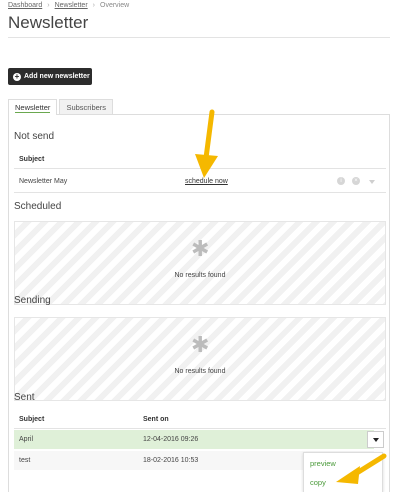  What do you see at coordinates (356, 181) in the screenshot?
I see `delete-circle-icon: ×` at bounding box center [356, 181].